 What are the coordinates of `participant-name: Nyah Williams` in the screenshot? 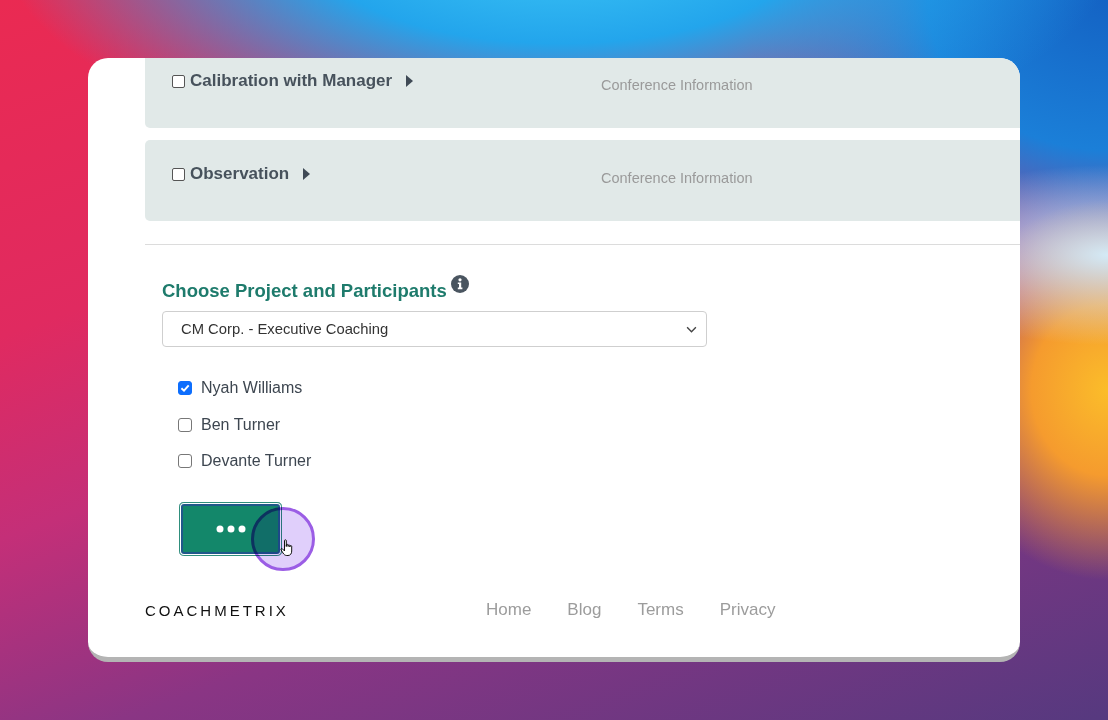 It's located at (252, 388).